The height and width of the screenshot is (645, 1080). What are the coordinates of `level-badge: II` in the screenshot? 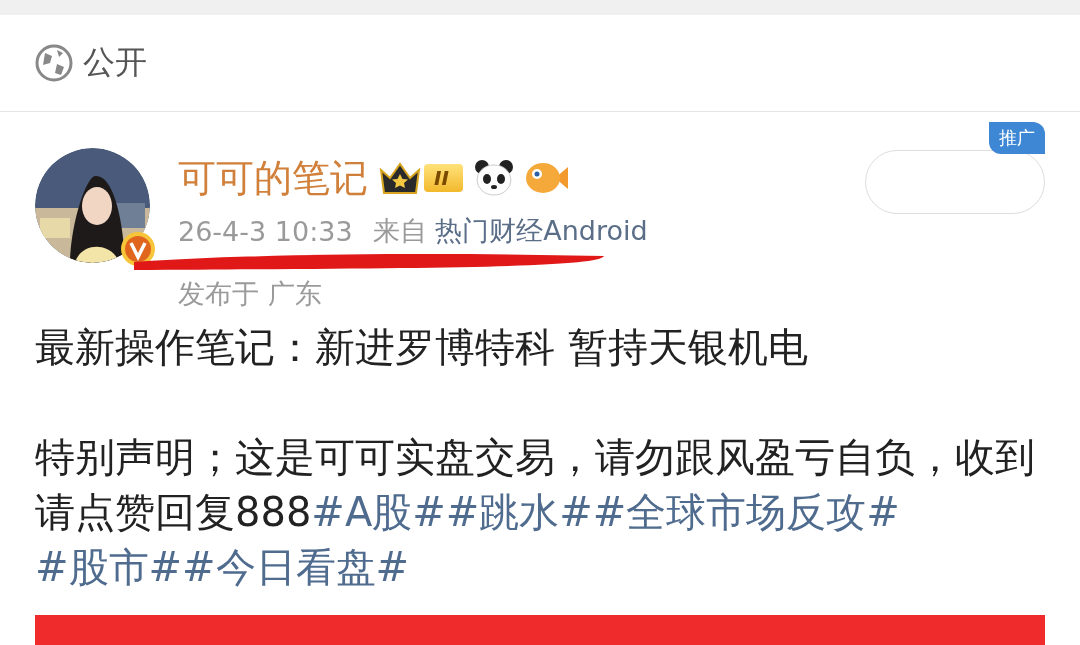 It's located at (443, 178).